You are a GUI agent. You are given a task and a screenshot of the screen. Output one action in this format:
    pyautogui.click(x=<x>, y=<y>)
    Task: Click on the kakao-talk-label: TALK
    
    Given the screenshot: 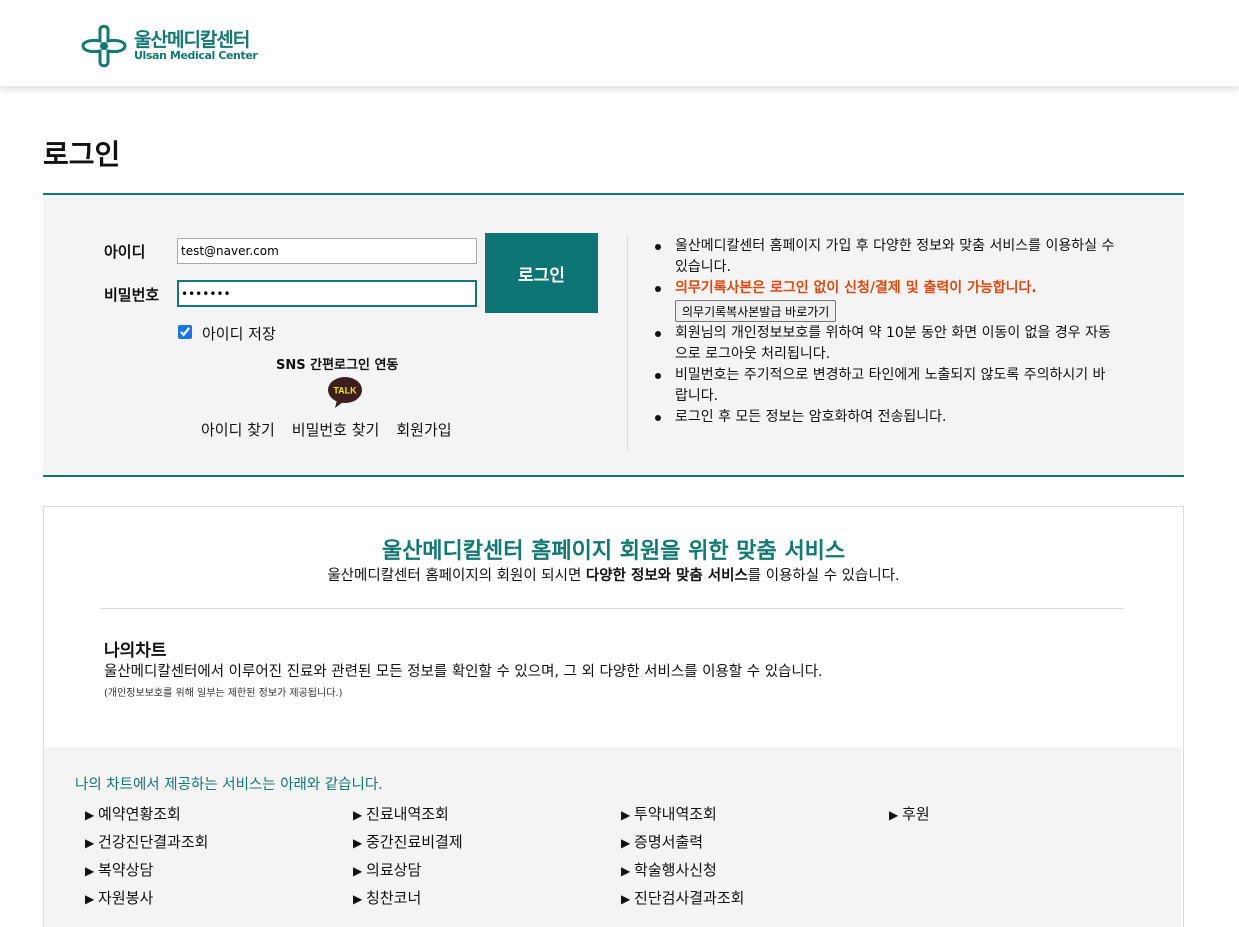 What is the action you would take?
    pyautogui.click(x=345, y=391)
    